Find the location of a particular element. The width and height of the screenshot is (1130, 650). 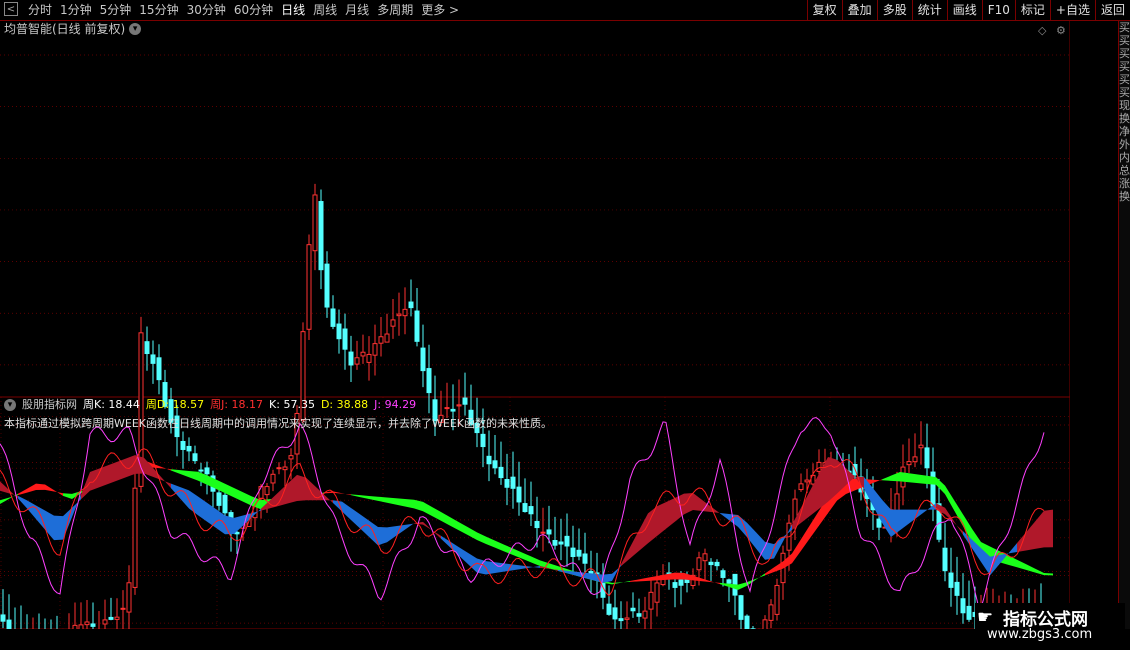

back-arrow-icon: < is located at coordinates (11, 9).